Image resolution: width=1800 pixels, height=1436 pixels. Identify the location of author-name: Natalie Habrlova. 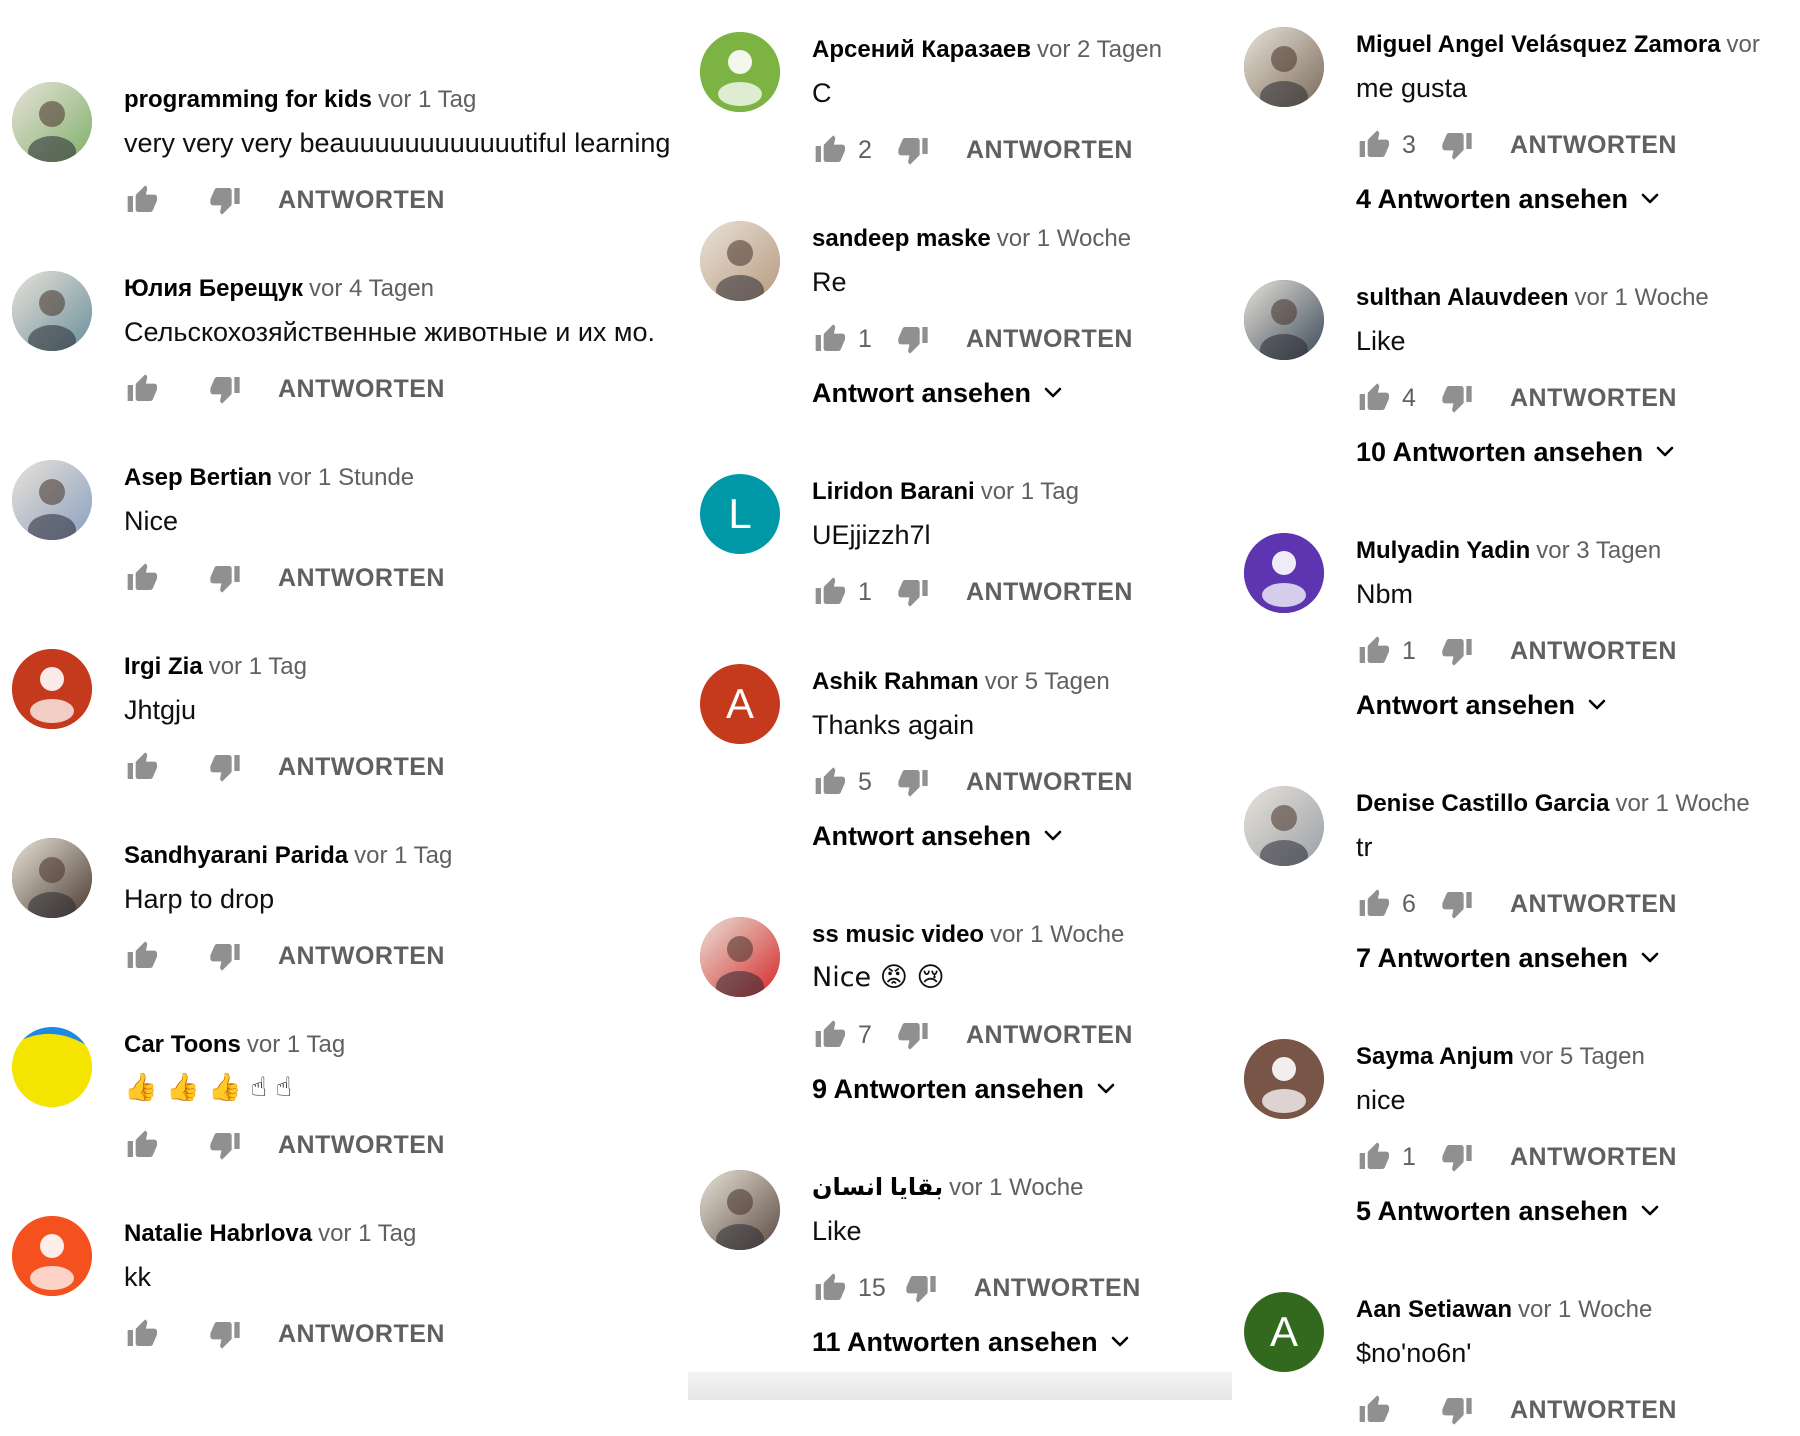
(218, 1233).